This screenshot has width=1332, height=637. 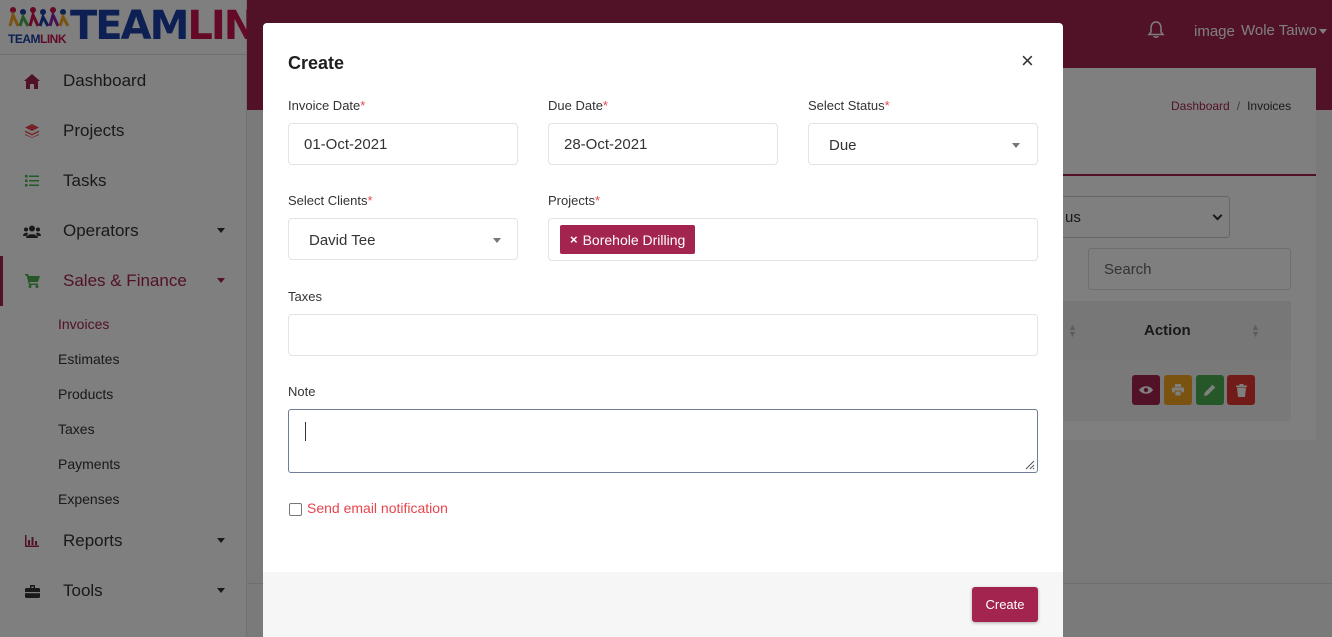 What do you see at coordinates (843, 145) in the screenshot?
I see `status-select-value: Due` at bounding box center [843, 145].